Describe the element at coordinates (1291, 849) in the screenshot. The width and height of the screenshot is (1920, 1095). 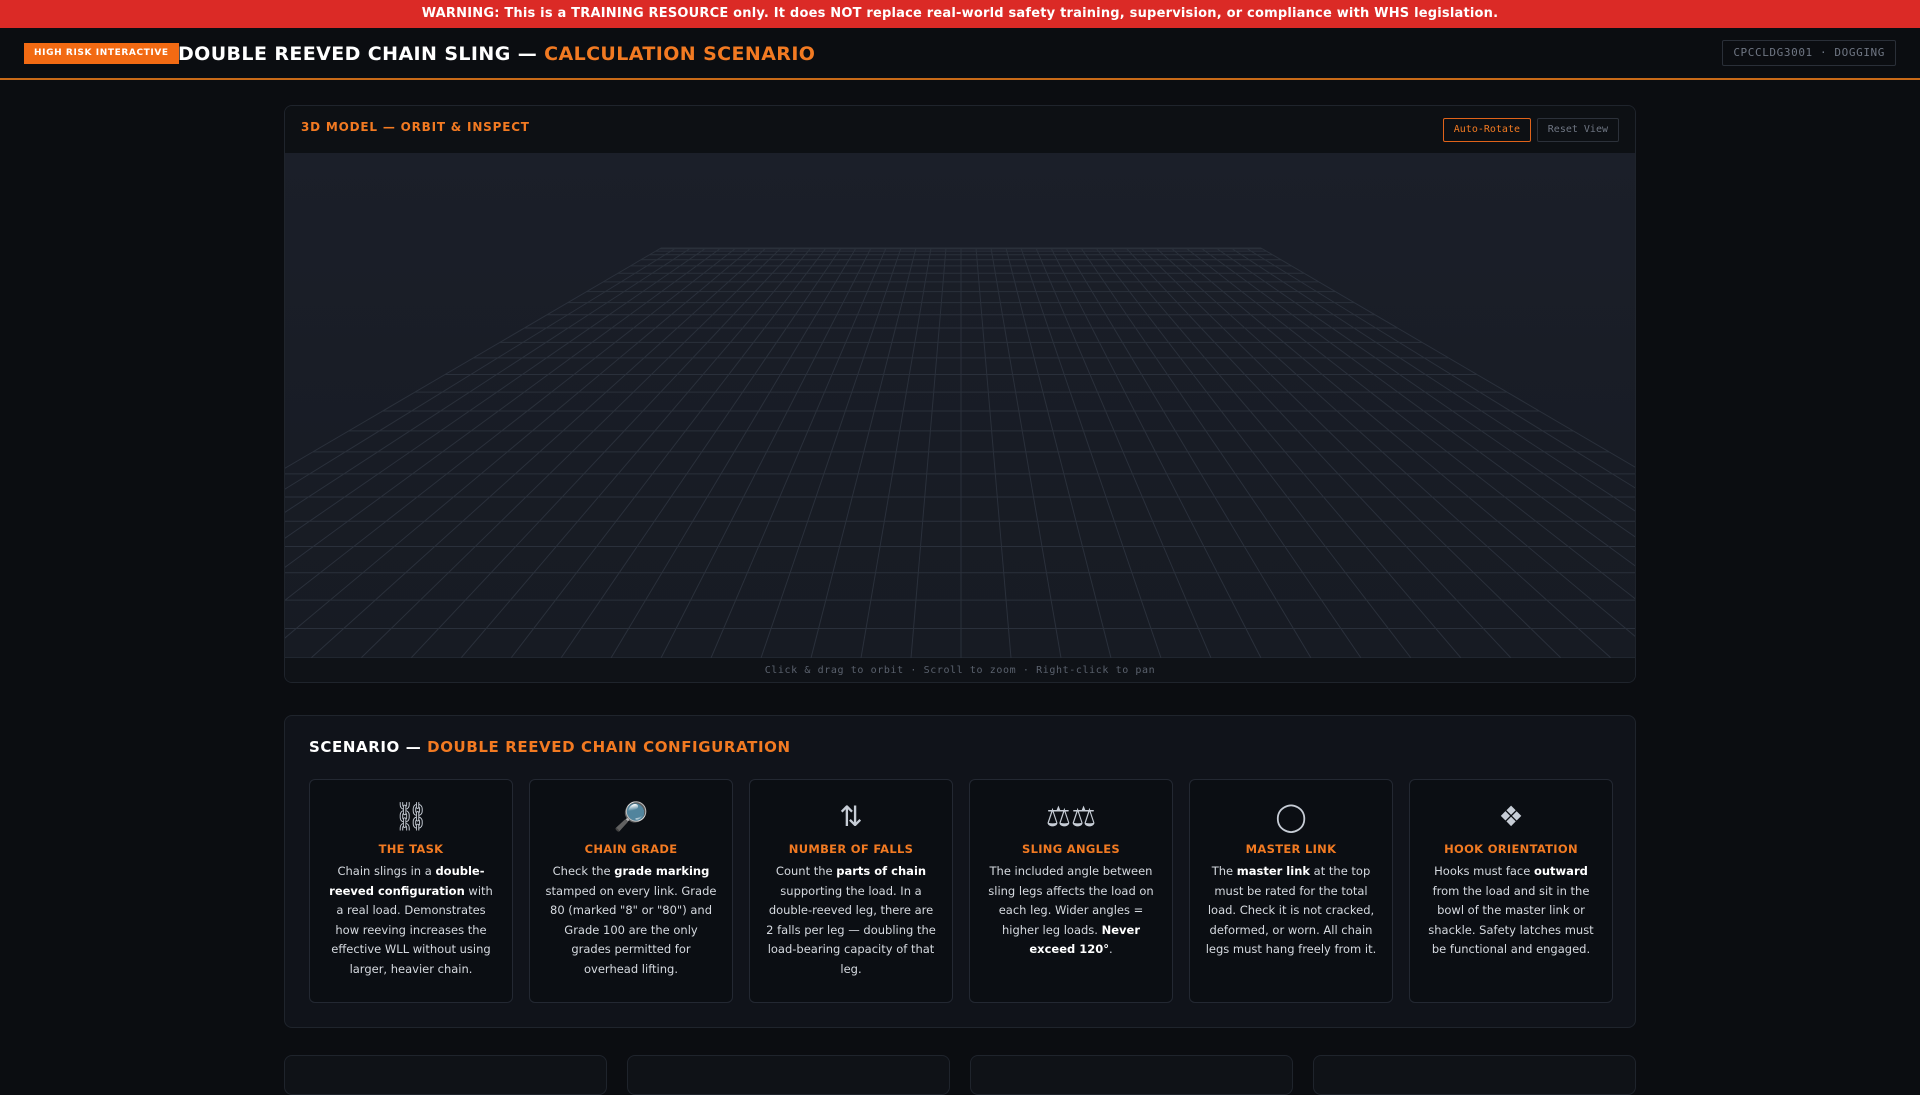
I see `scenario-card-title: MASTER LINK` at that location.